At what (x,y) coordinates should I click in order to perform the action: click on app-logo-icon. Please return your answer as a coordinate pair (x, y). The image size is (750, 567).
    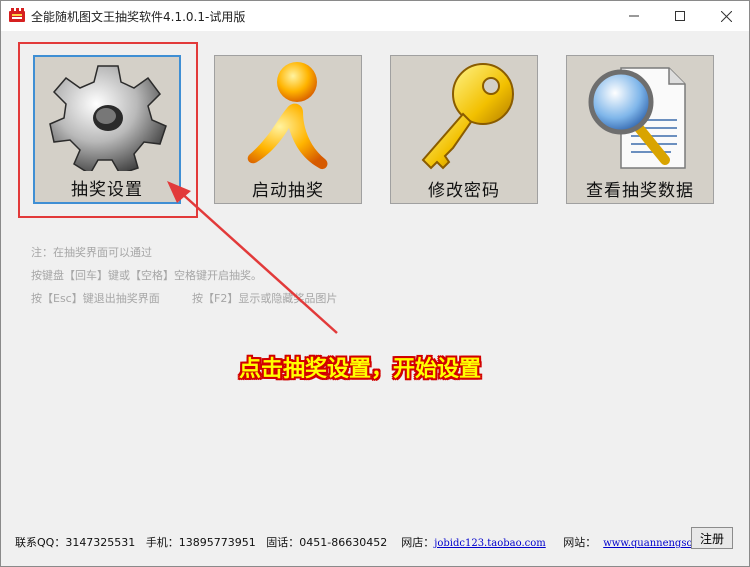
    Looking at the image, I should click on (17, 15).